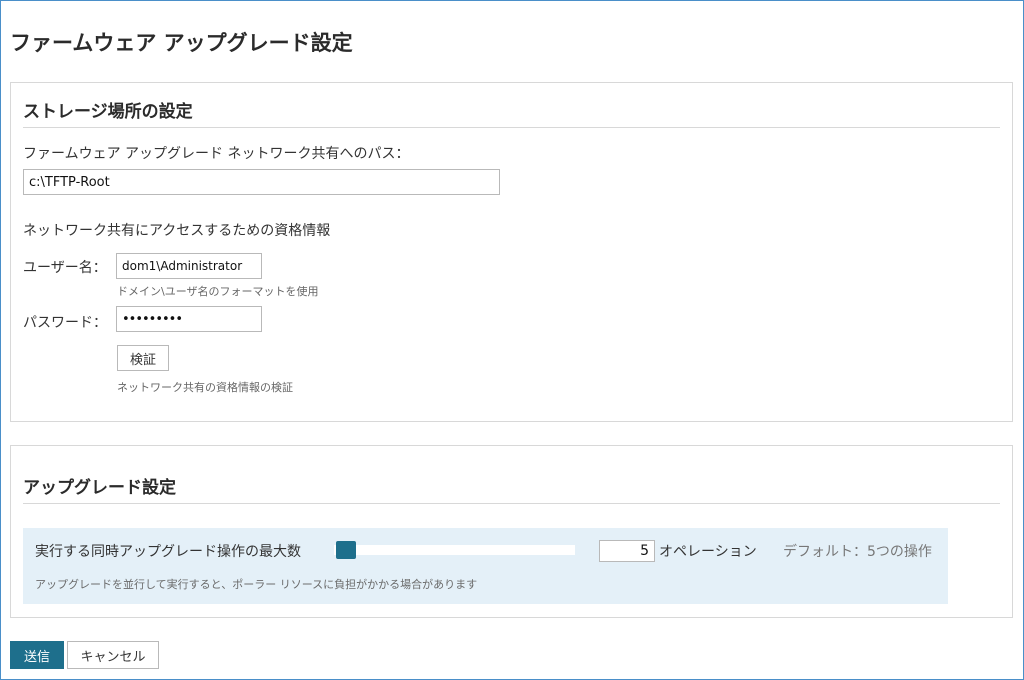 This screenshot has width=1024, height=680. Describe the element at coordinates (261, 182) in the screenshot. I see `share-path-input` at that location.